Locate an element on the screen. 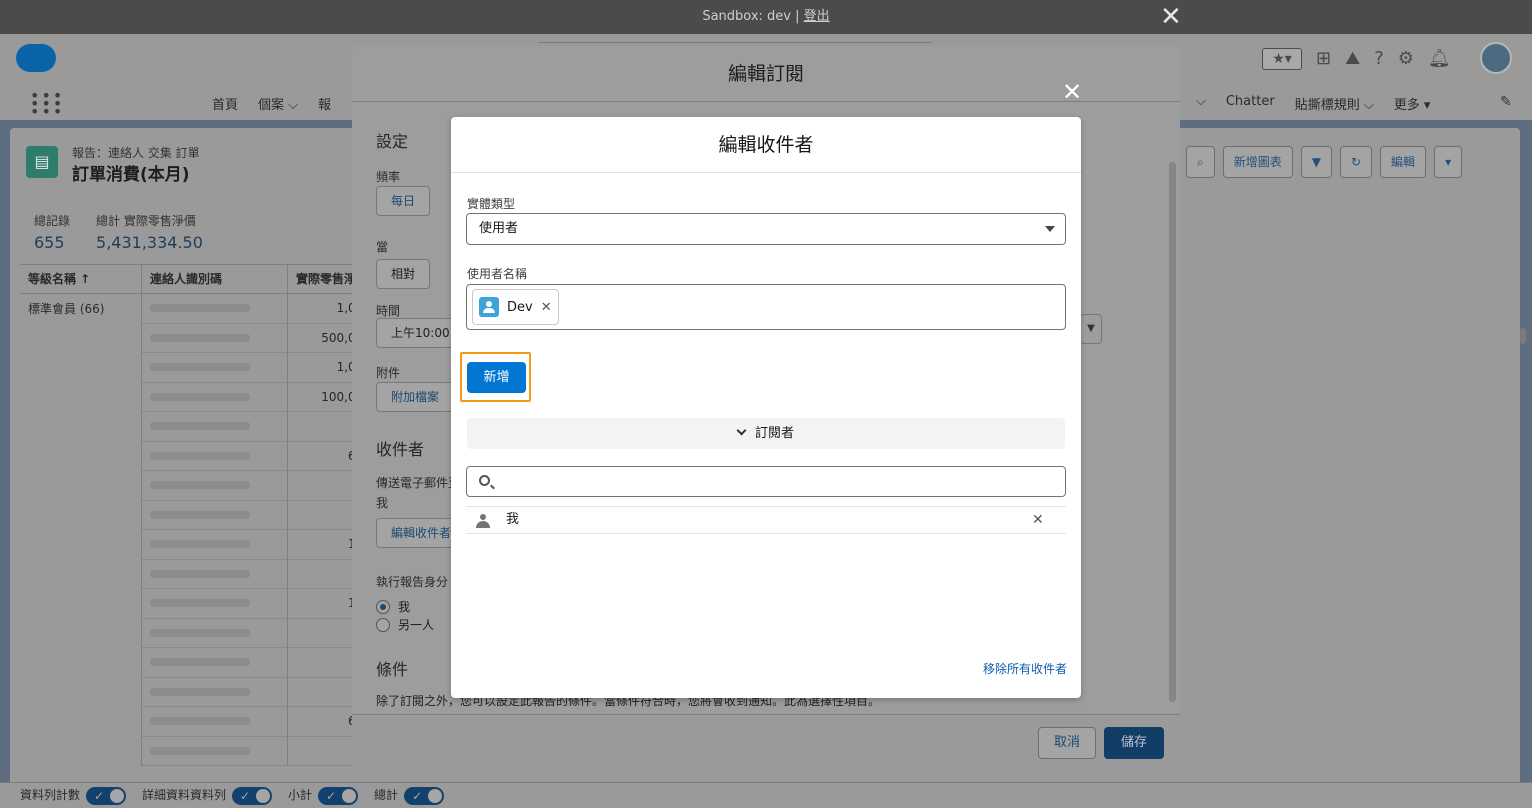  page-title: 訂單消費(本月) is located at coordinates (131, 175).